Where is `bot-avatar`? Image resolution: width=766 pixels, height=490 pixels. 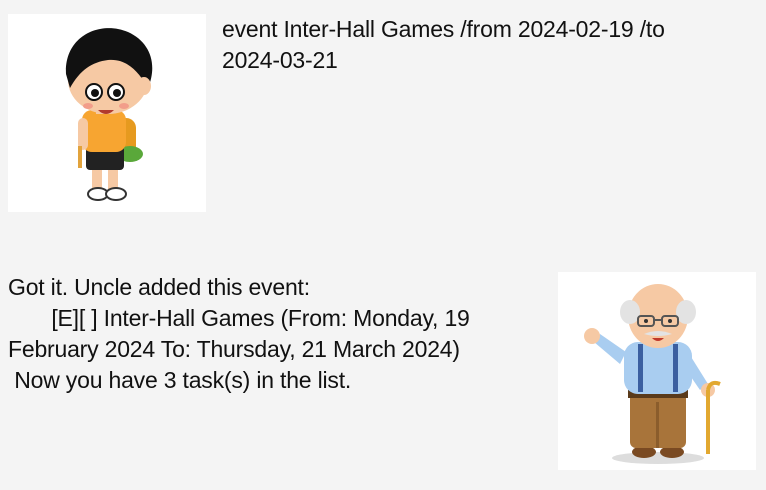
bot-avatar is located at coordinates (657, 371).